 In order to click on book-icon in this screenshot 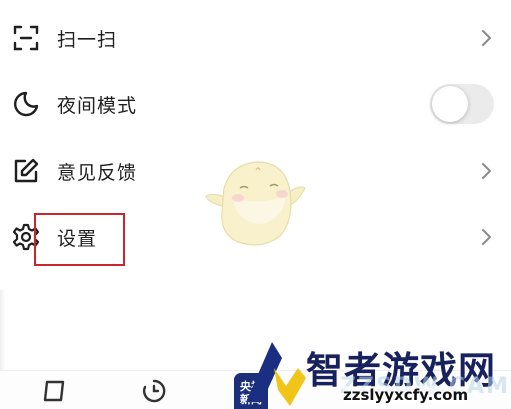, I will do `click(54, 391)`.